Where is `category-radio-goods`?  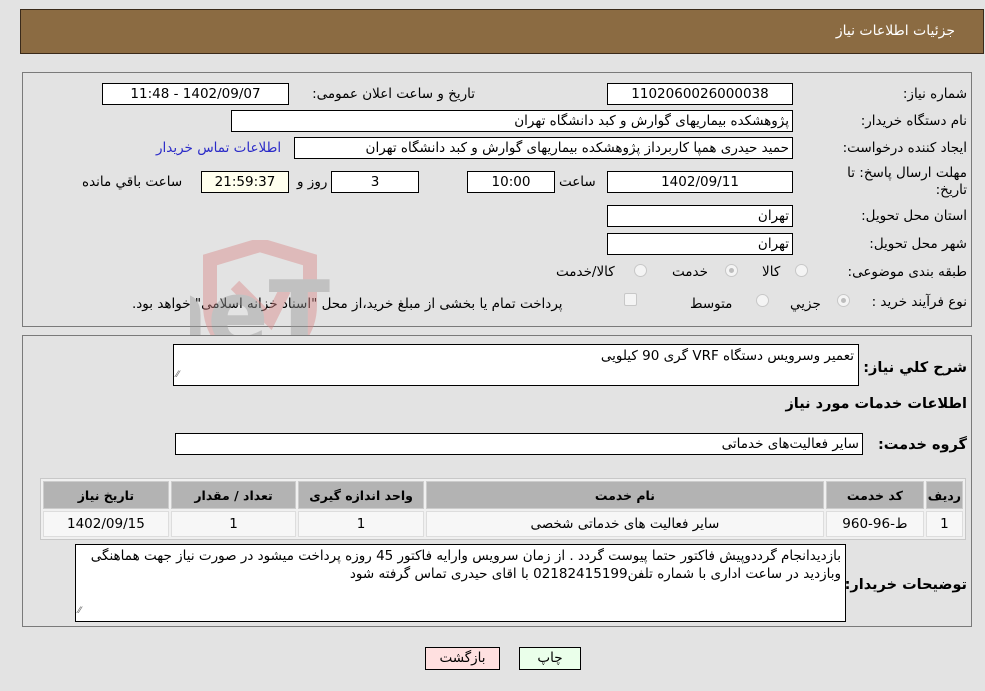 category-radio-goods is located at coordinates (801, 270).